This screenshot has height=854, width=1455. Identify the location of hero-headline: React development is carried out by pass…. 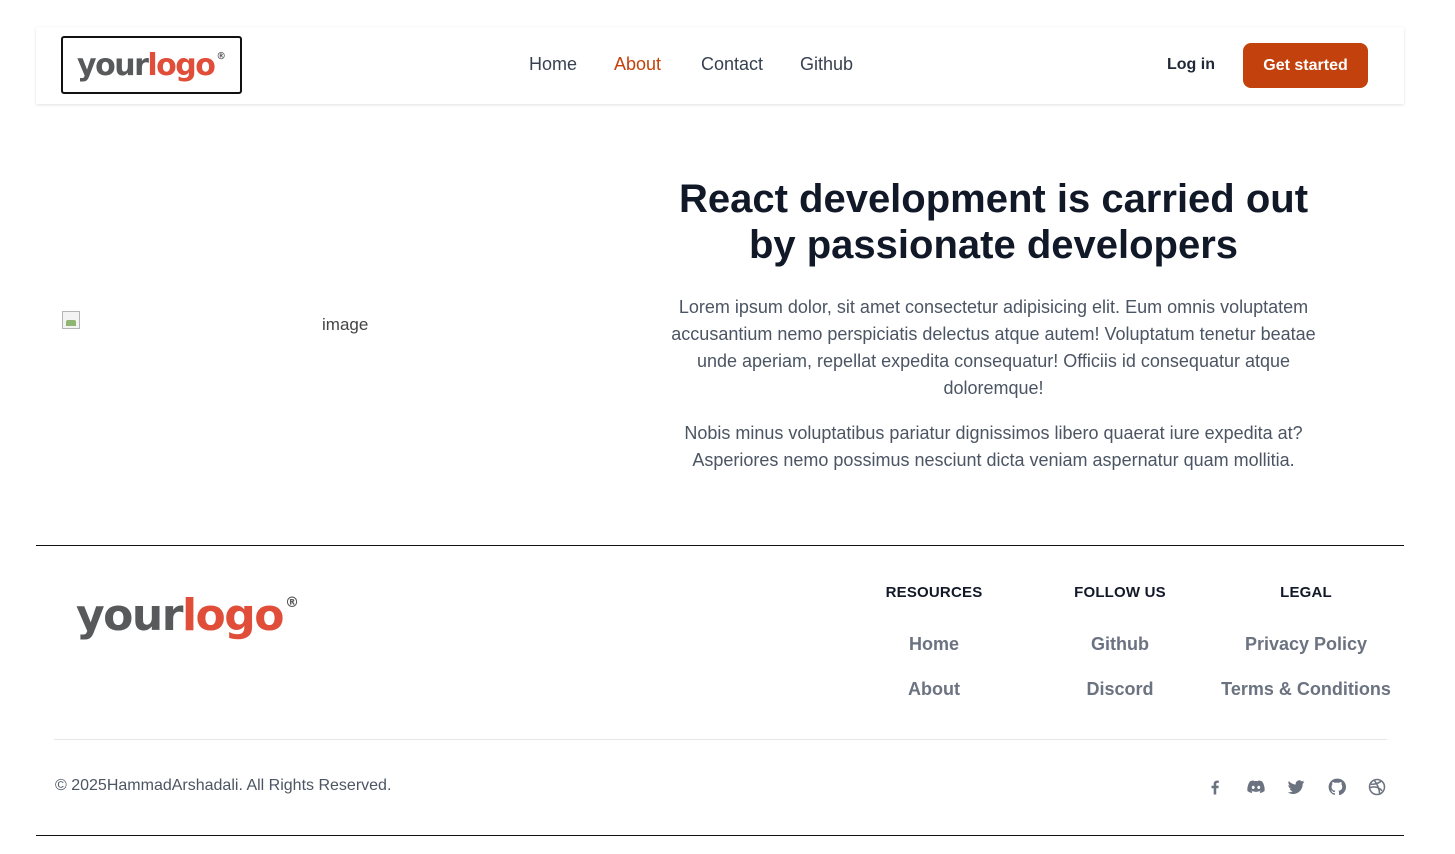
(993, 222).